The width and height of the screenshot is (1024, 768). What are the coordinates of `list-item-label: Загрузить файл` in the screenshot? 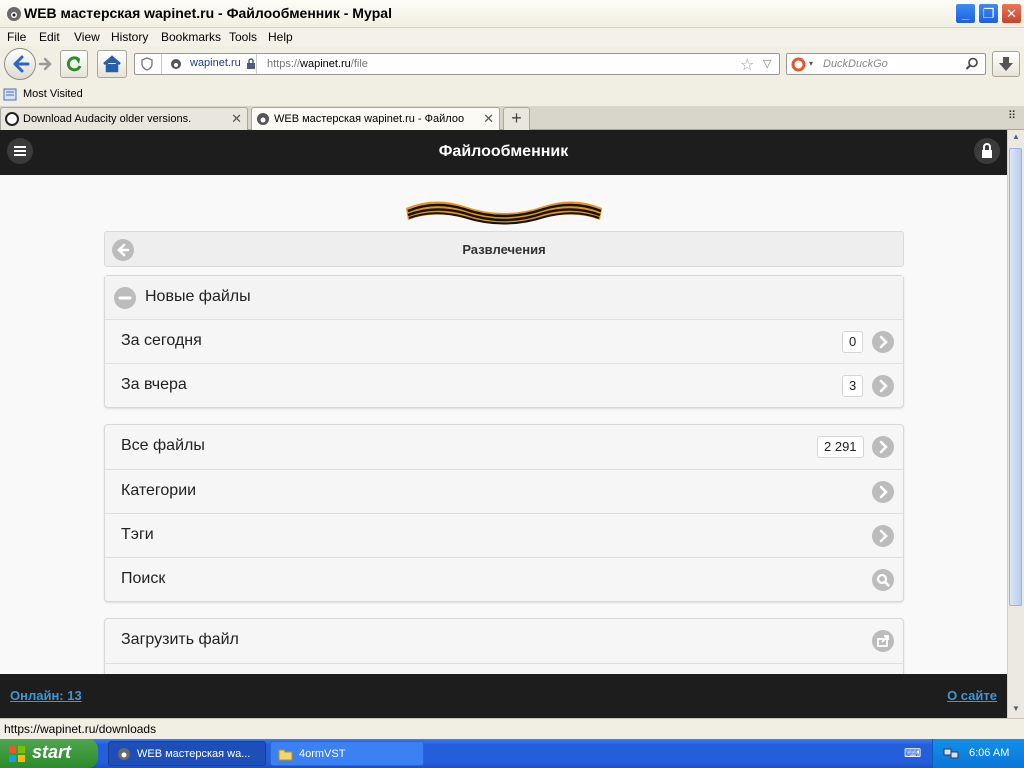 It's located at (180, 639).